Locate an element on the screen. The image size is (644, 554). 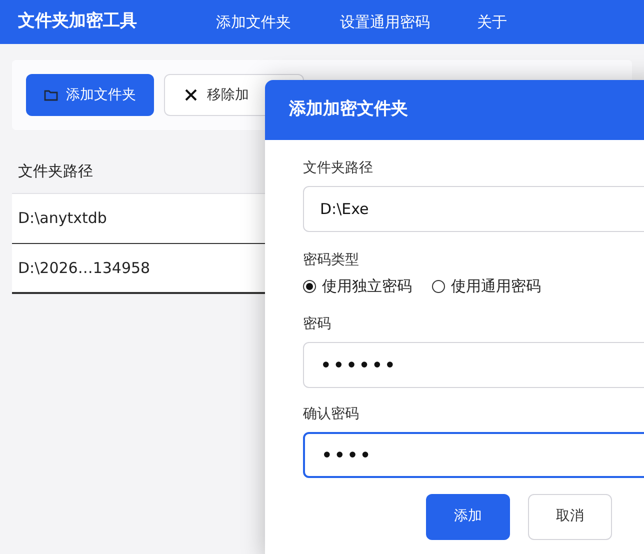
nav-link: 添加文件夹 is located at coordinates (278, 22).